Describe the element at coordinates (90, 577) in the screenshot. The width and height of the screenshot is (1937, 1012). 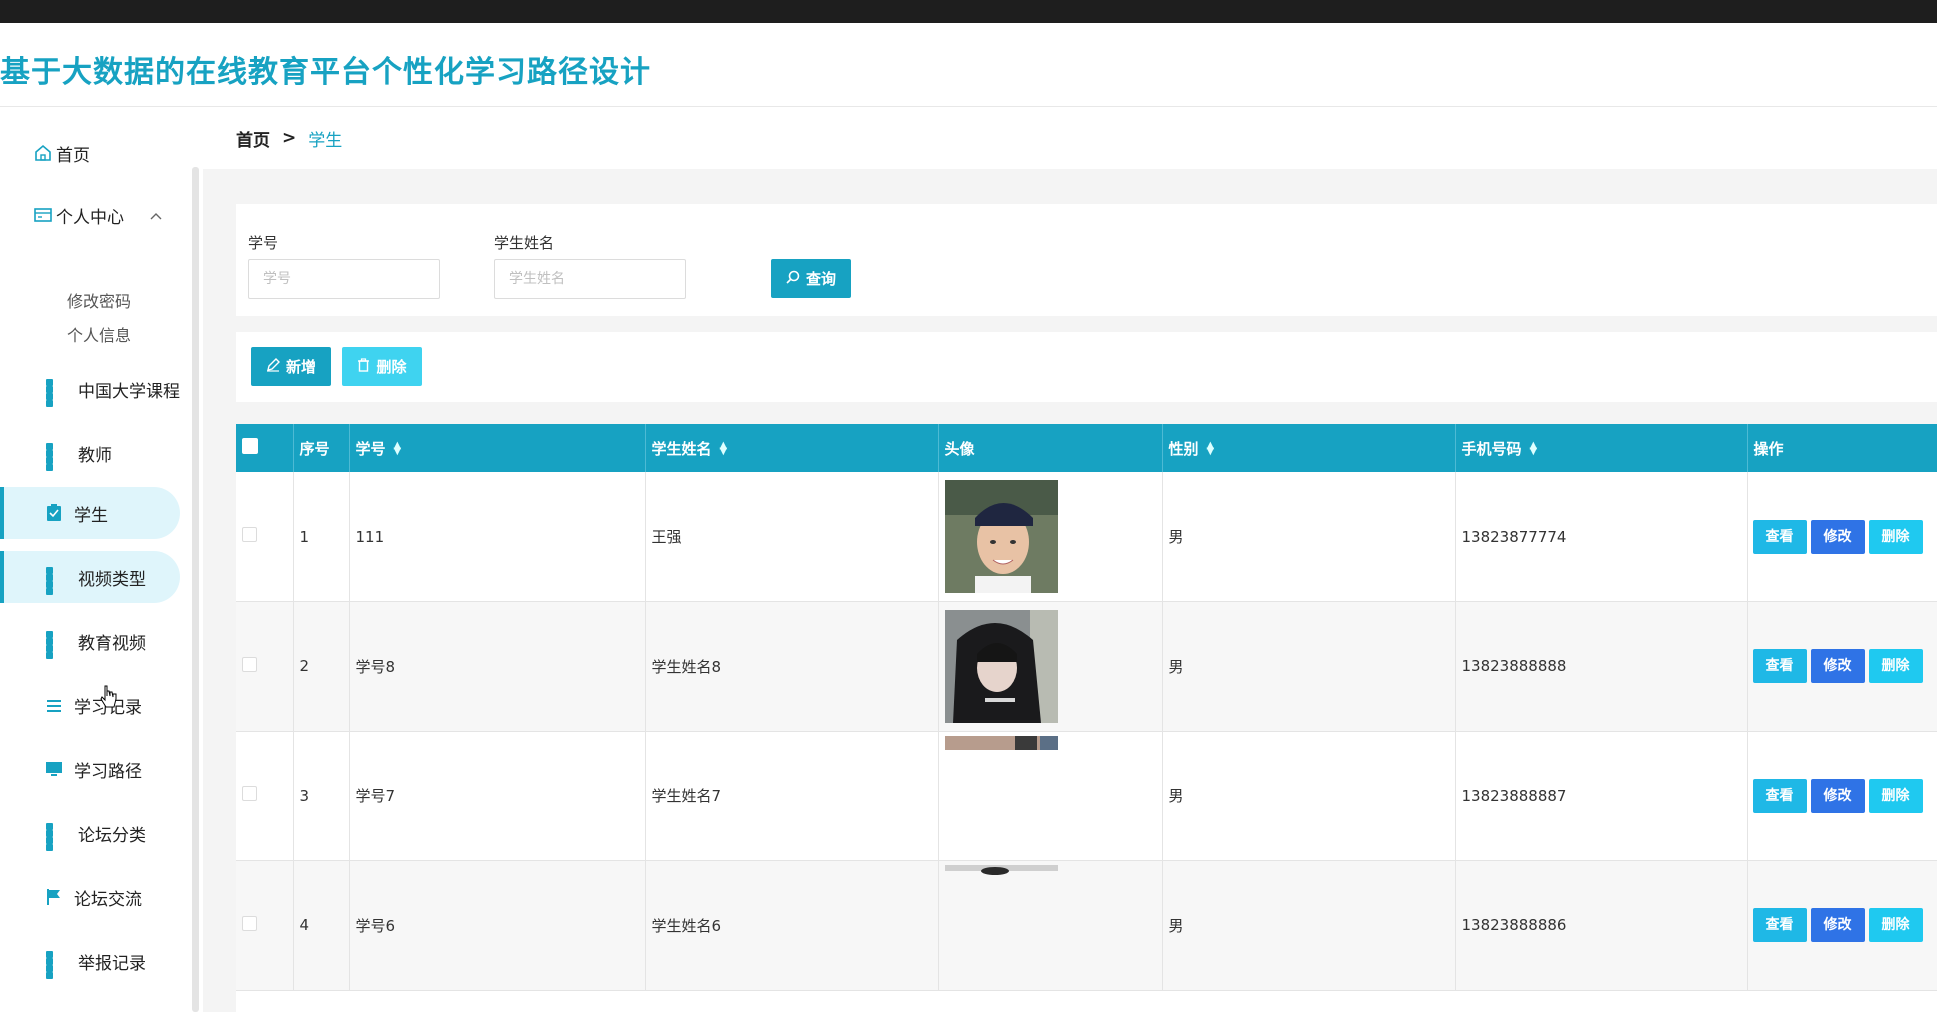
I see `sidebar-item-video-types: 视频类型` at that location.